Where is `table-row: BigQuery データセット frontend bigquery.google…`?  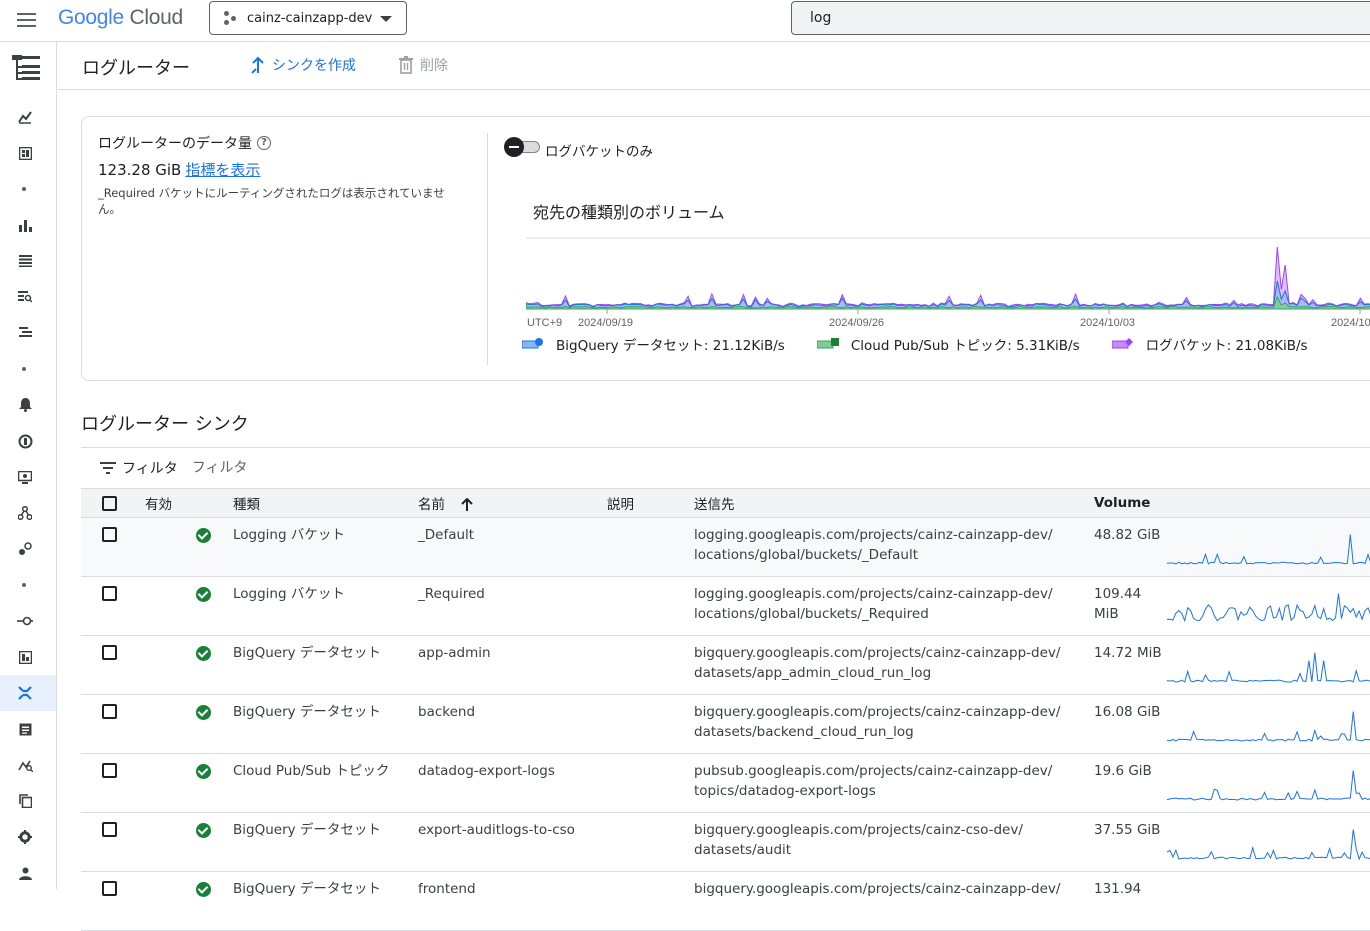
table-row: BigQuery データセット frontend bigquery.google… is located at coordinates (725, 901).